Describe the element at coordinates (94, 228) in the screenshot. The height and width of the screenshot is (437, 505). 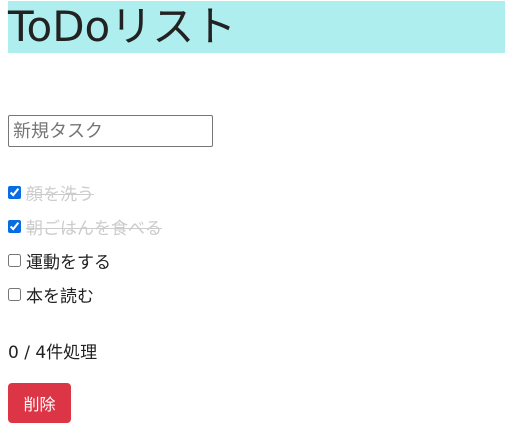
I see `todo-label: 朝ごはんを食べる` at that location.